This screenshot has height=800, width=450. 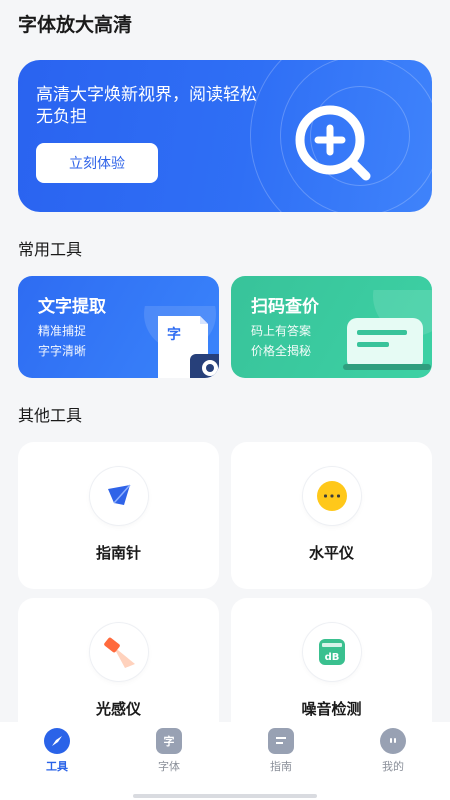 I want to click on card-subtitle: 字字清晰, so click(x=62, y=351).